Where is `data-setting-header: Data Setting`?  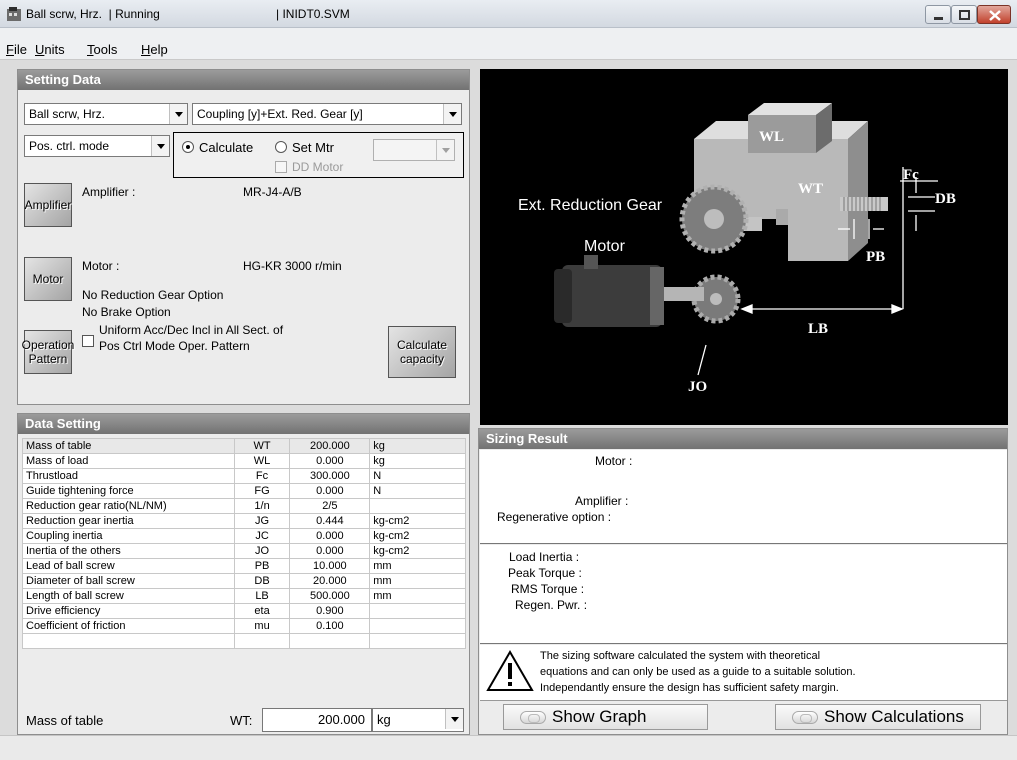 data-setting-header: Data Setting is located at coordinates (243, 424).